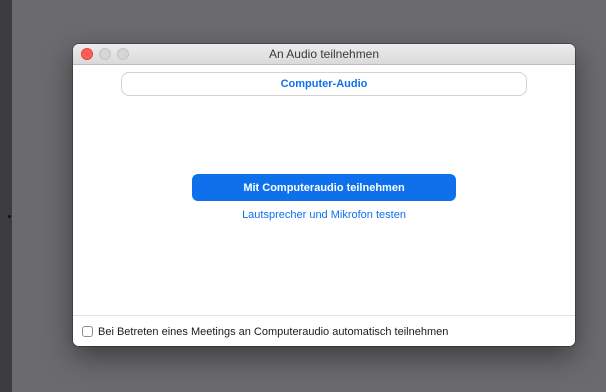 The height and width of the screenshot is (392, 606). What do you see at coordinates (6, 196) in the screenshot?
I see `desktop-background-edge` at bounding box center [6, 196].